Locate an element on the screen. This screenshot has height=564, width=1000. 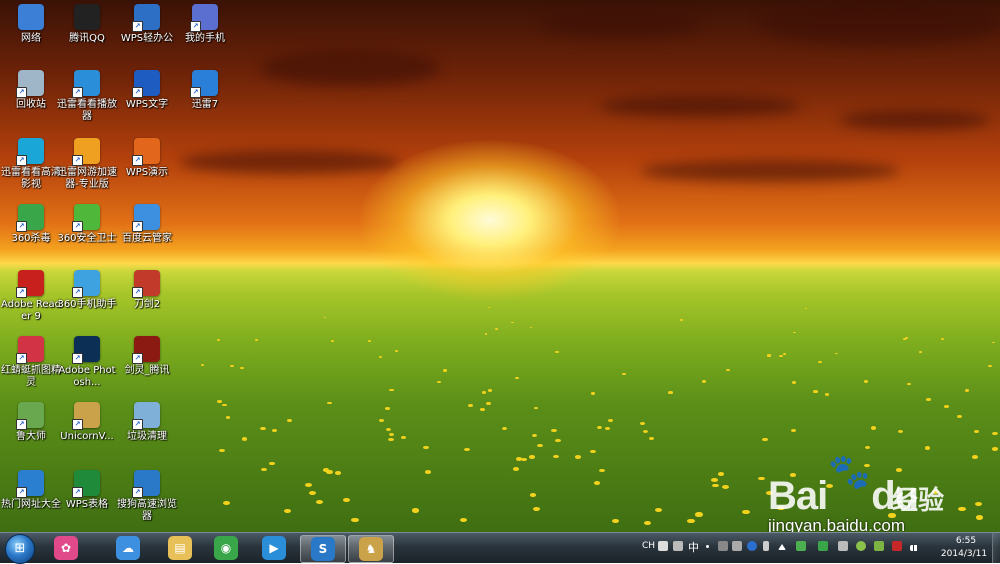
desktop-shortcut: ↗ 迅雷网游加速器-专业版 is located at coordinates (87, 164).